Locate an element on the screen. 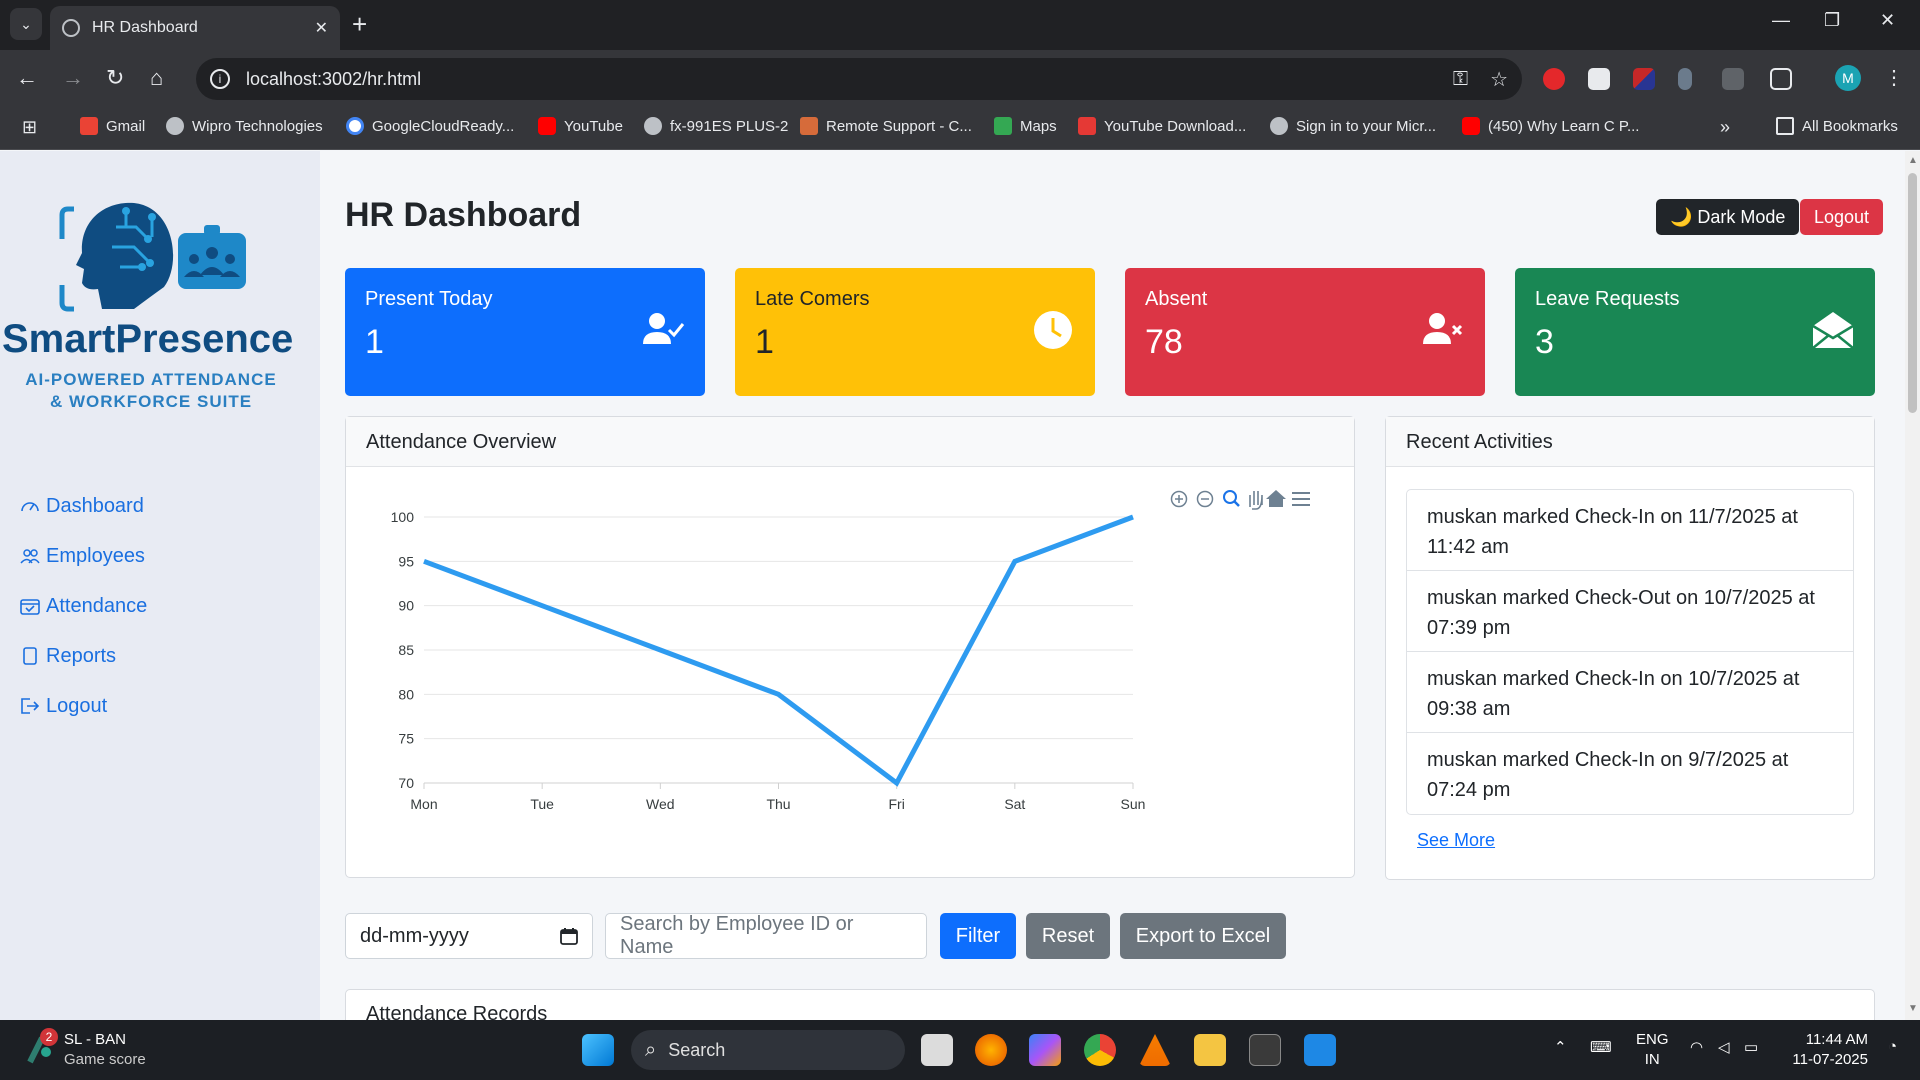 Image resolution: width=1920 pixels, height=1080 pixels. bookmark-fx991: fx-991ES PLUS-2 is located at coordinates (716, 126).